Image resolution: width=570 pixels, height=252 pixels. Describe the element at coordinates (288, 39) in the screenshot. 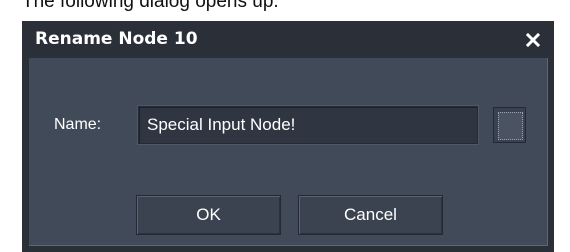

I see `dialog-title-bar: Rename Node 10` at that location.